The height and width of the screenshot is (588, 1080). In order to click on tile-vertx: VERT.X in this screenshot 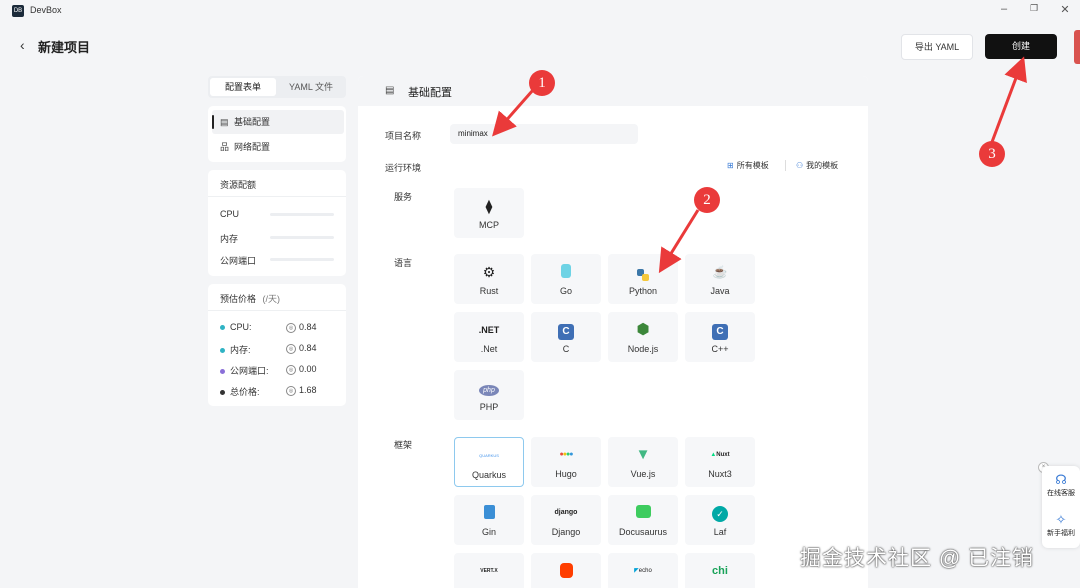, I will do `click(489, 570)`.